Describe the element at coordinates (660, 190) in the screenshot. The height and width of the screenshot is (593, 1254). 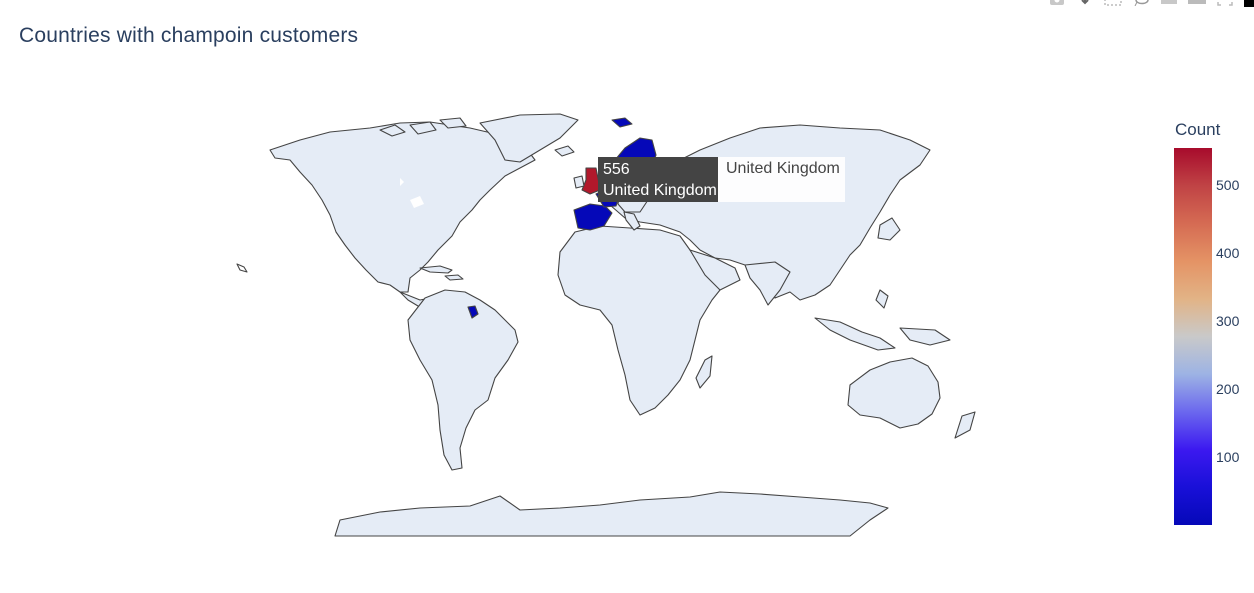
I see `tooltip-country: United Kingdom` at that location.